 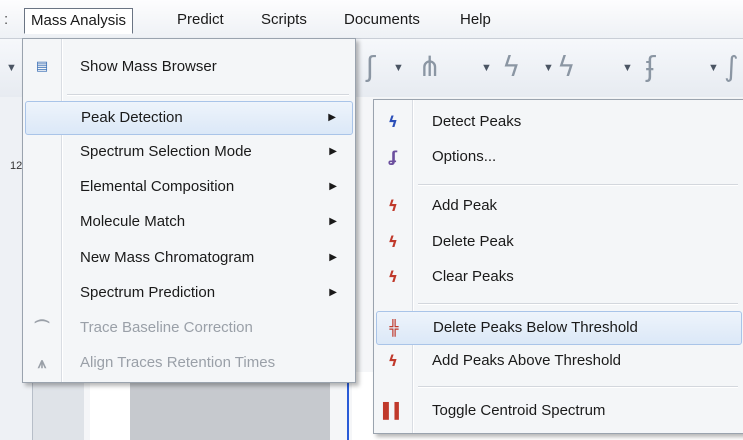 I want to click on menu-item-peak-detection: Peak Detection ▶, so click(x=189, y=118).